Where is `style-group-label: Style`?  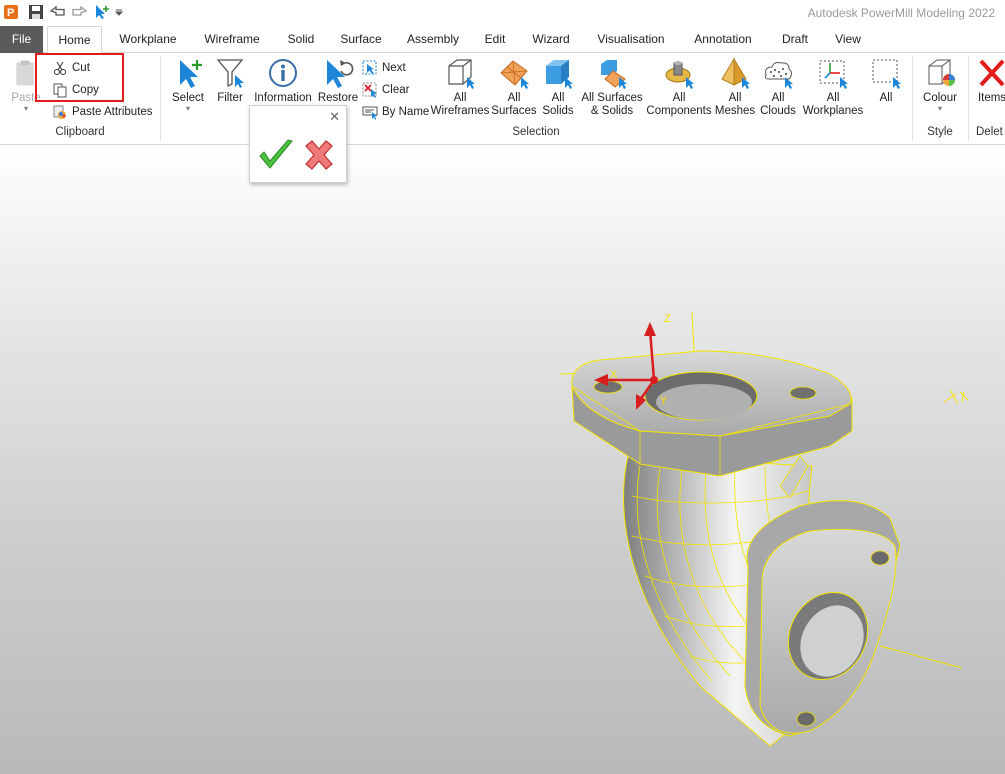 style-group-label: Style is located at coordinates (940, 132).